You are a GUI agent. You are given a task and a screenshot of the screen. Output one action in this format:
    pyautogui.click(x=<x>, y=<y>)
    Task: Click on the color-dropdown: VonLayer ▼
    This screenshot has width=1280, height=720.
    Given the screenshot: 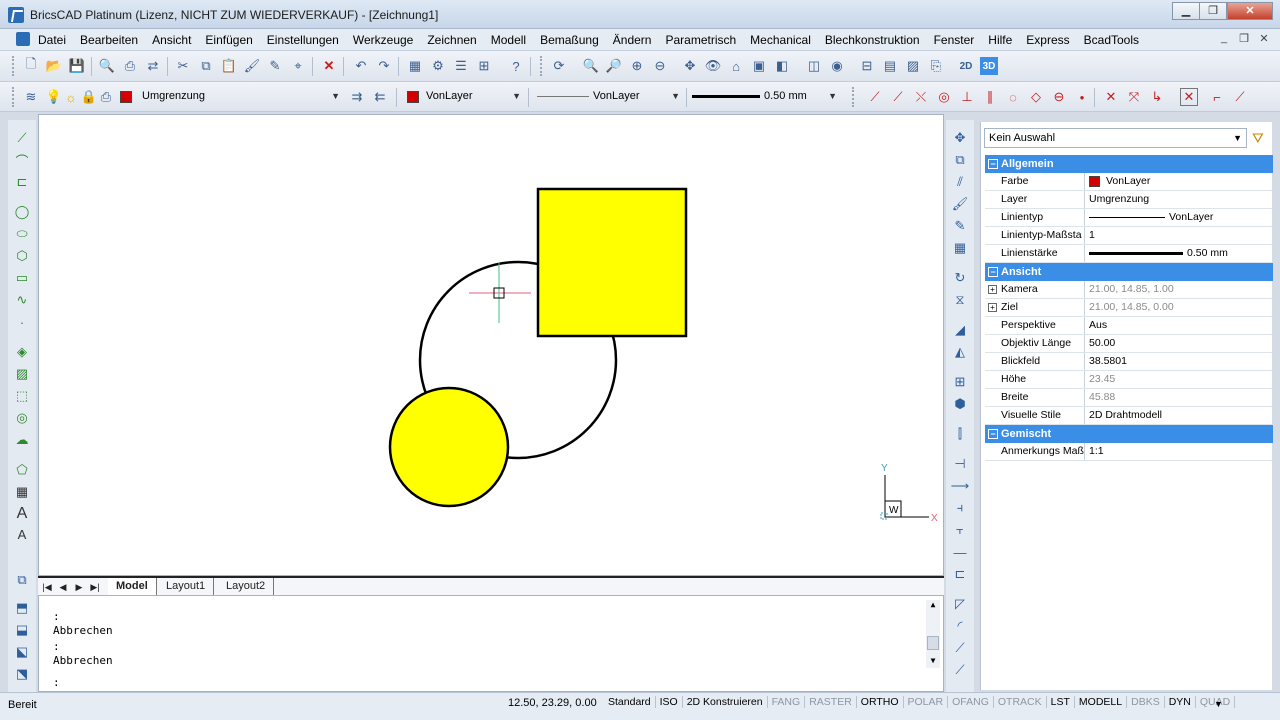 What is the action you would take?
    pyautogui.click(x=473, y=97)
    